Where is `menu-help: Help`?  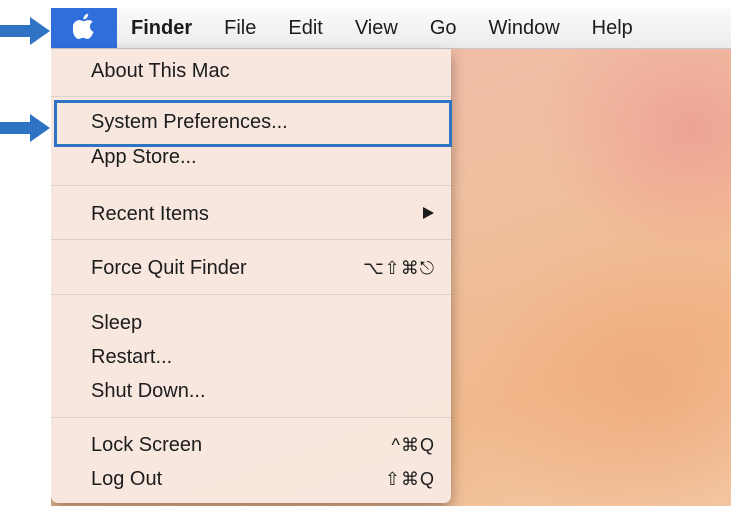 menu-help: Help is located at coordinates (612, 28).